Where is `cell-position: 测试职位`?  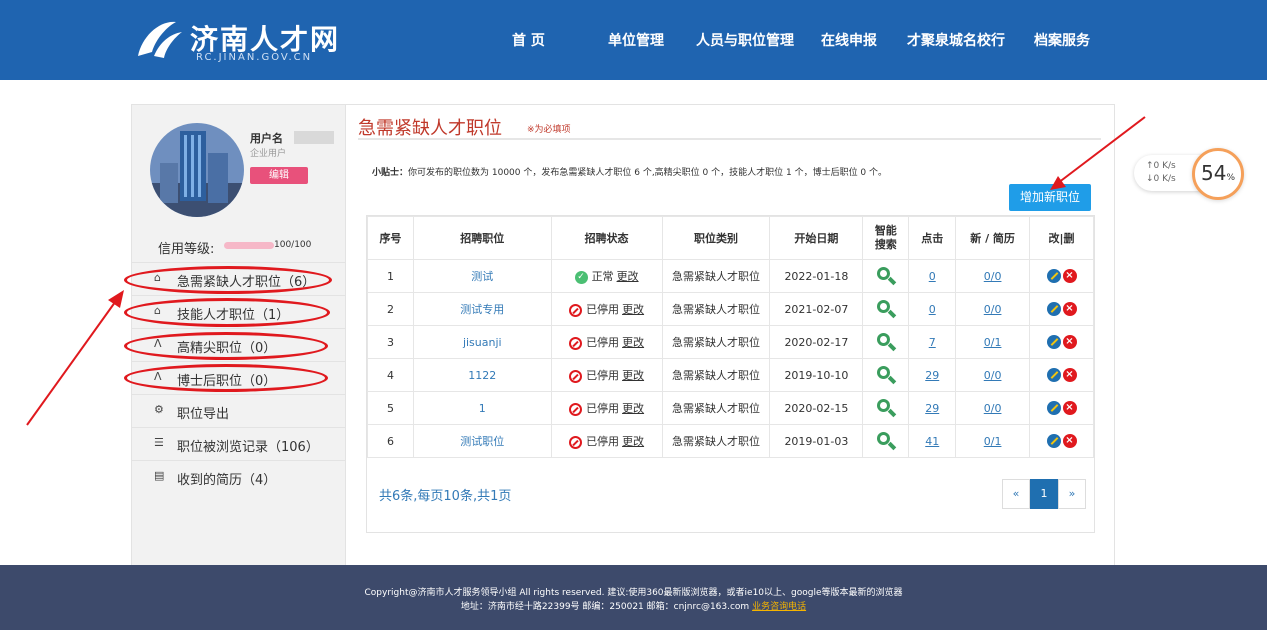 cell-position: 测试职位 is located at coordinates (482, 441).